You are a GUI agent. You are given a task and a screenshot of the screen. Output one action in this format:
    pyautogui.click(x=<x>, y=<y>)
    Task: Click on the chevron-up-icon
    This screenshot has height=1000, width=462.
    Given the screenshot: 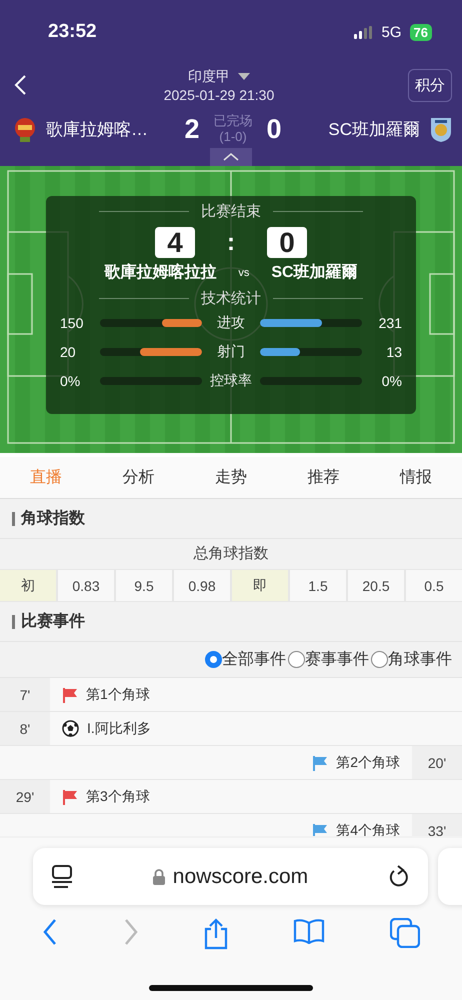 What is the action you would take?
    pyautogui.click(x=231, y=157)
    